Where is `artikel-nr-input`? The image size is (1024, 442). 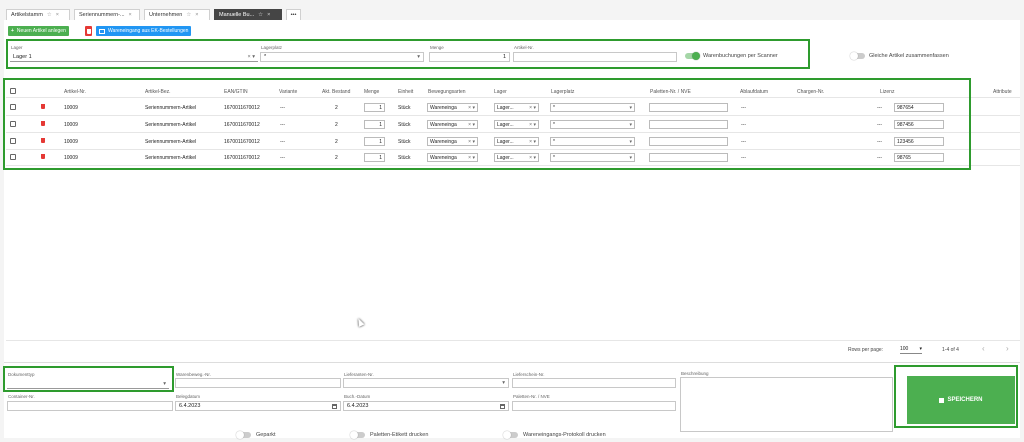
artikel-nr-input is located at coordinates (595, 57).